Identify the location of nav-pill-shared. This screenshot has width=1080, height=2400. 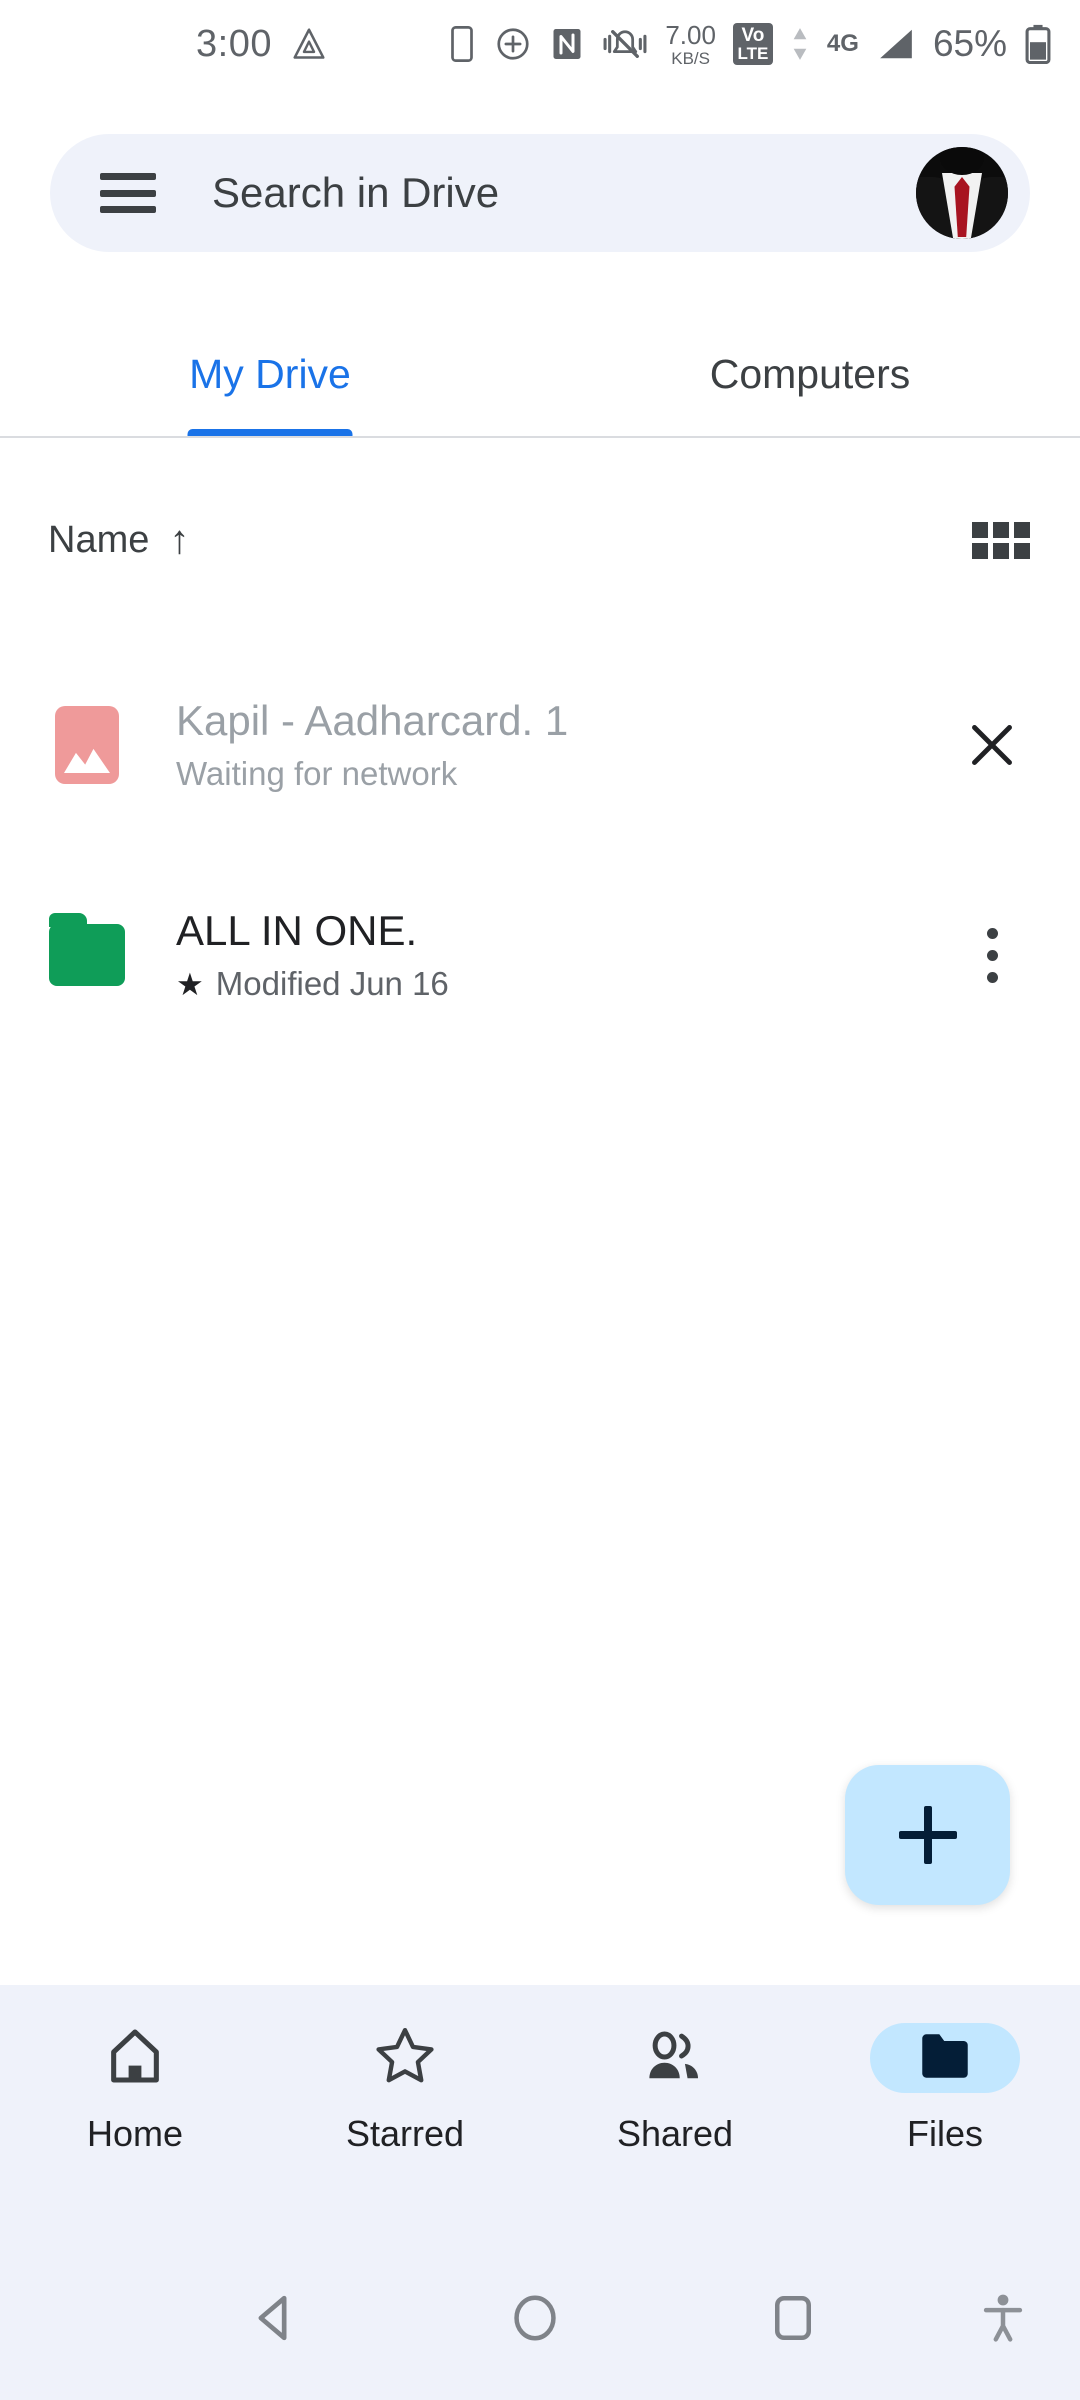
(675, 2058).